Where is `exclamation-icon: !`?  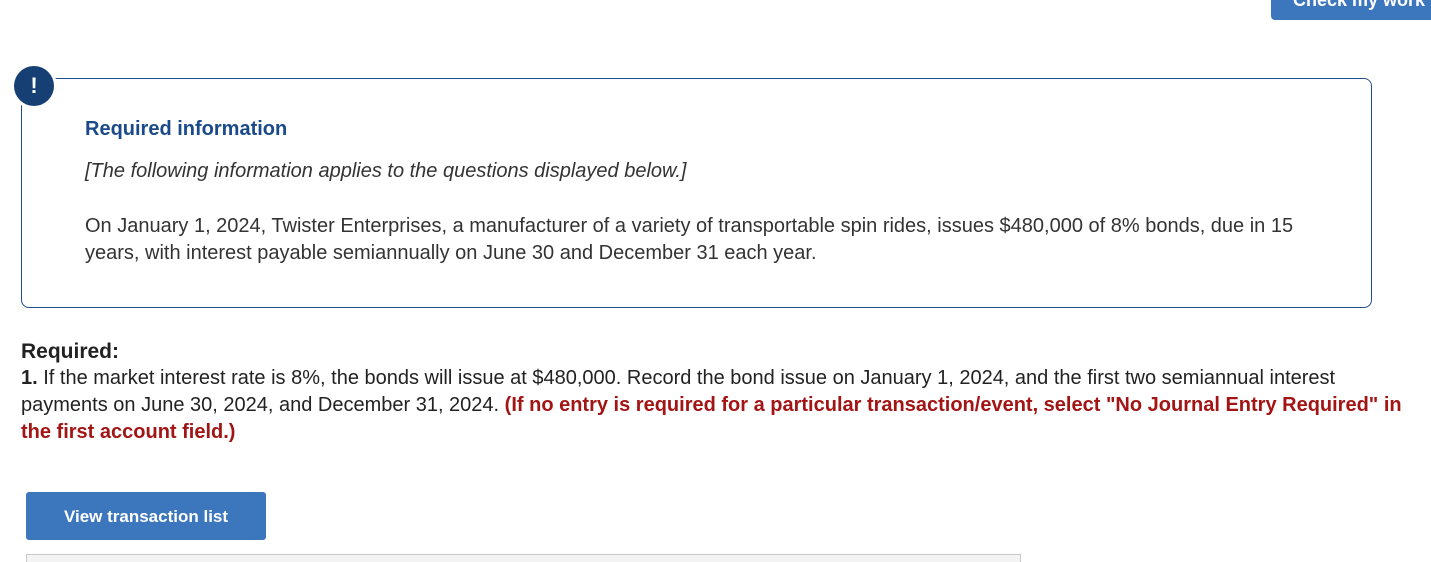 exclamation-icon: ! is located at coordinates (34, 86).